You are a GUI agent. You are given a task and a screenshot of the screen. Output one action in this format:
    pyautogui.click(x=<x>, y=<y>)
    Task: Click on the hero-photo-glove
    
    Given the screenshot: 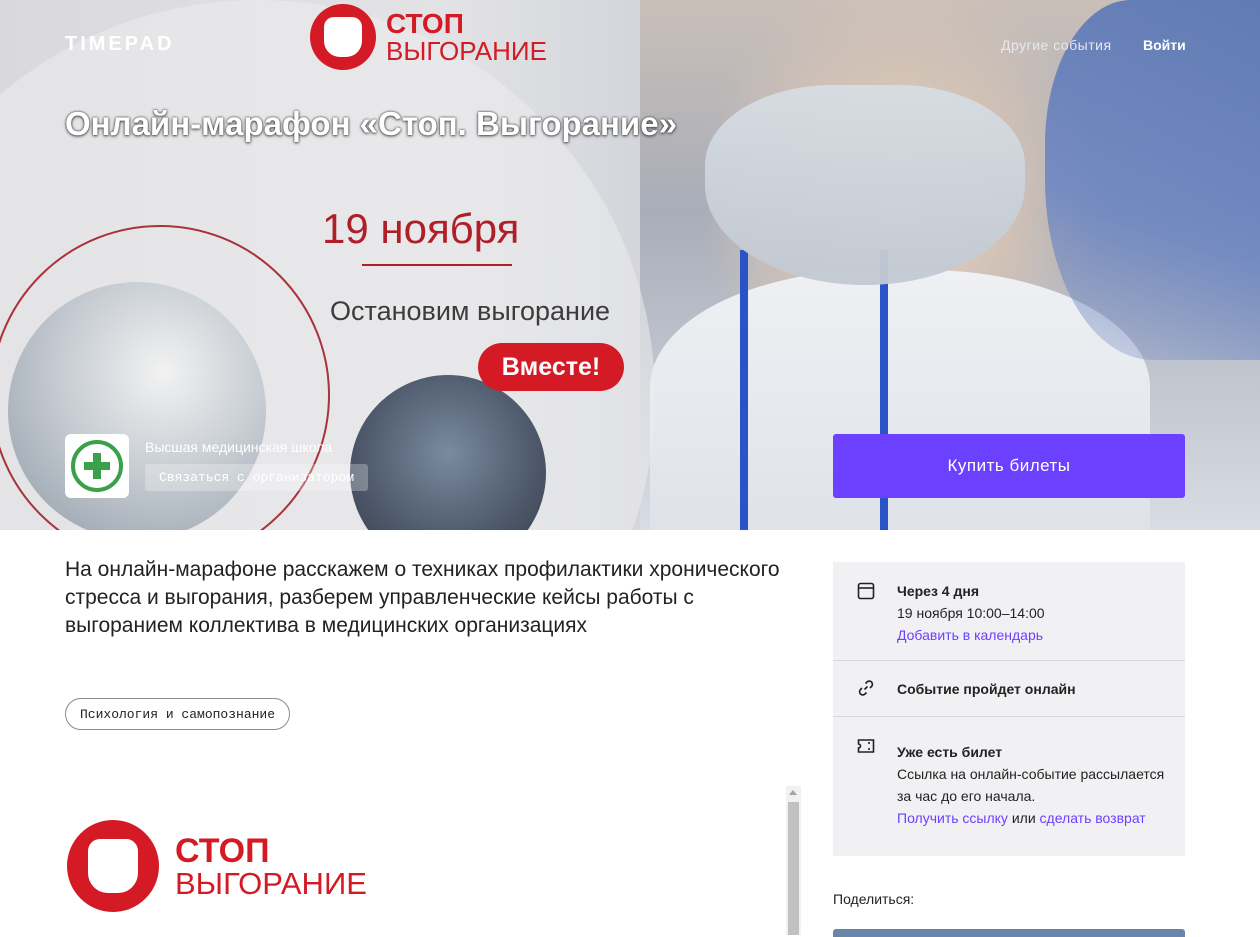 What is the action you would take?
    pyautogui.click(x=1152, y=180)
    